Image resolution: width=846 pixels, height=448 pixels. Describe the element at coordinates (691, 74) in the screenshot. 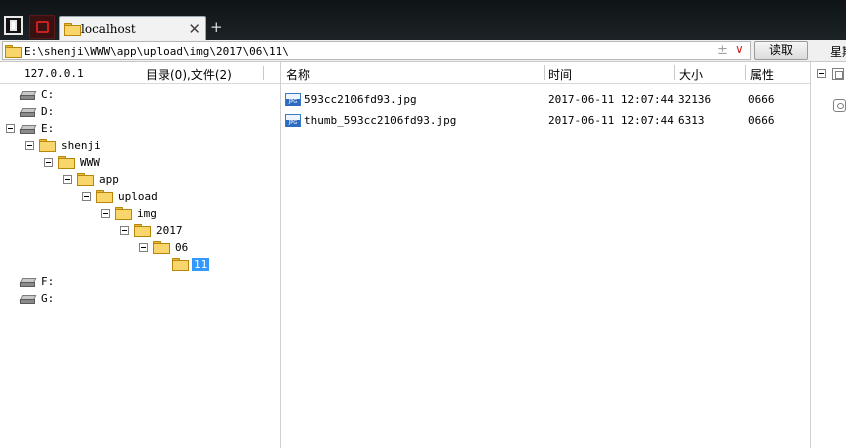

I see `column-size: 大小` at that location.